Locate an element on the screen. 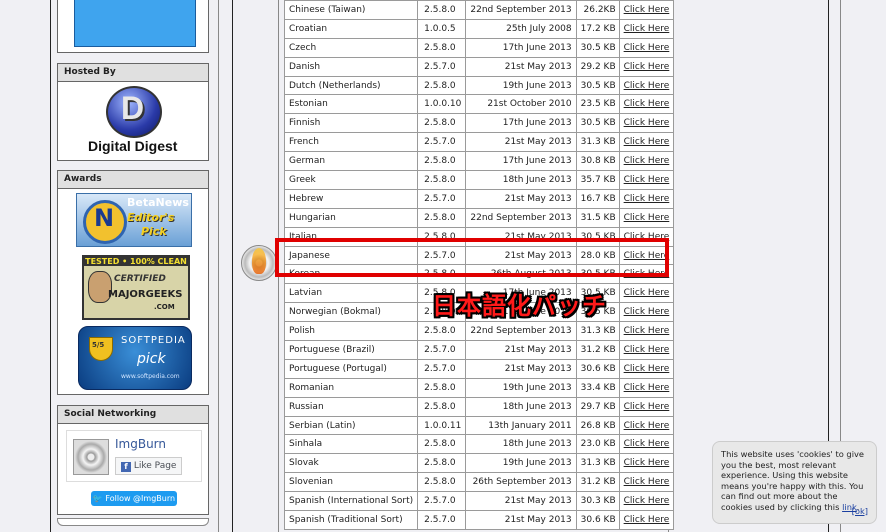 The width and height of the screenshot is (886, 532). facebook-page-card: ImgBurn f Like Page is located at coordinates (134, 456).